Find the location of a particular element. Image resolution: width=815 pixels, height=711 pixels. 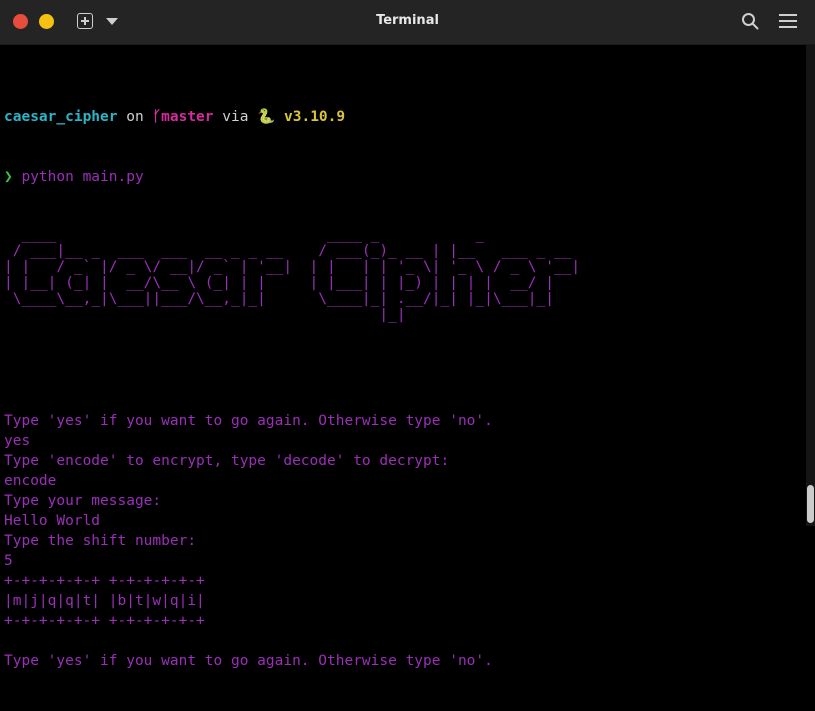

prompt-on: on is located at coordinates (135, 117).